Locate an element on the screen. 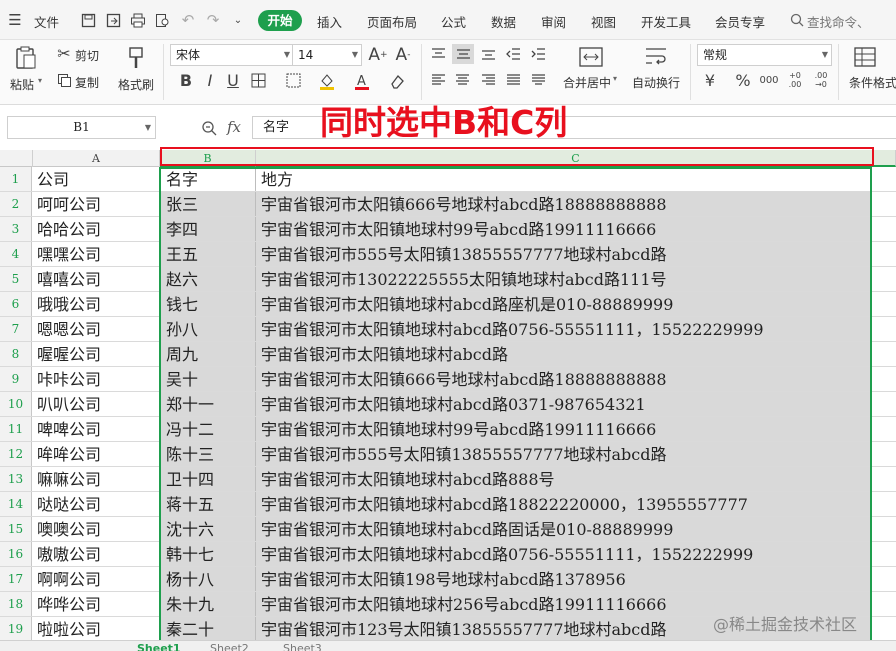 The image size is (896, 651). cell-b: 钱七 is located at coordinates (208, 304).